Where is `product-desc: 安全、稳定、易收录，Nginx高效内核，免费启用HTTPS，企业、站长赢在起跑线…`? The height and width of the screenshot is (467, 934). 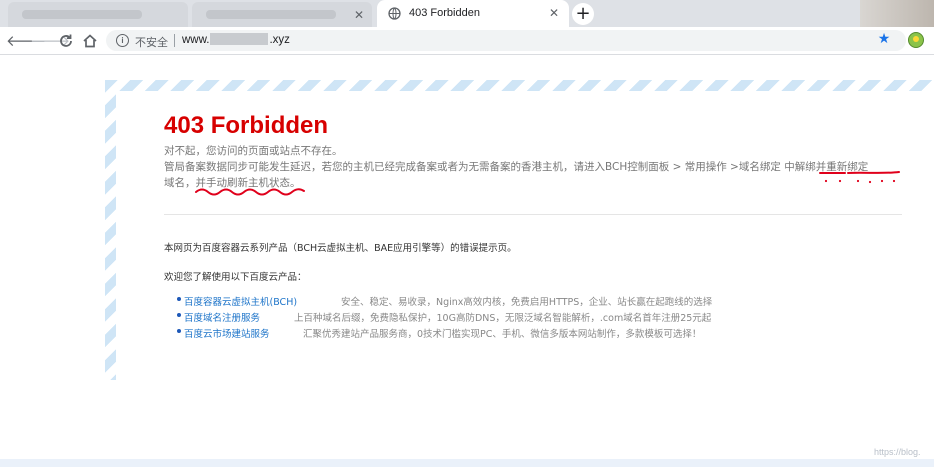
product-desc: 安全、稳定、易收录，Nginx高效内核，免费启用HTTPS，企业、站长赢在起跑线… is located at coordinates (527, 302).